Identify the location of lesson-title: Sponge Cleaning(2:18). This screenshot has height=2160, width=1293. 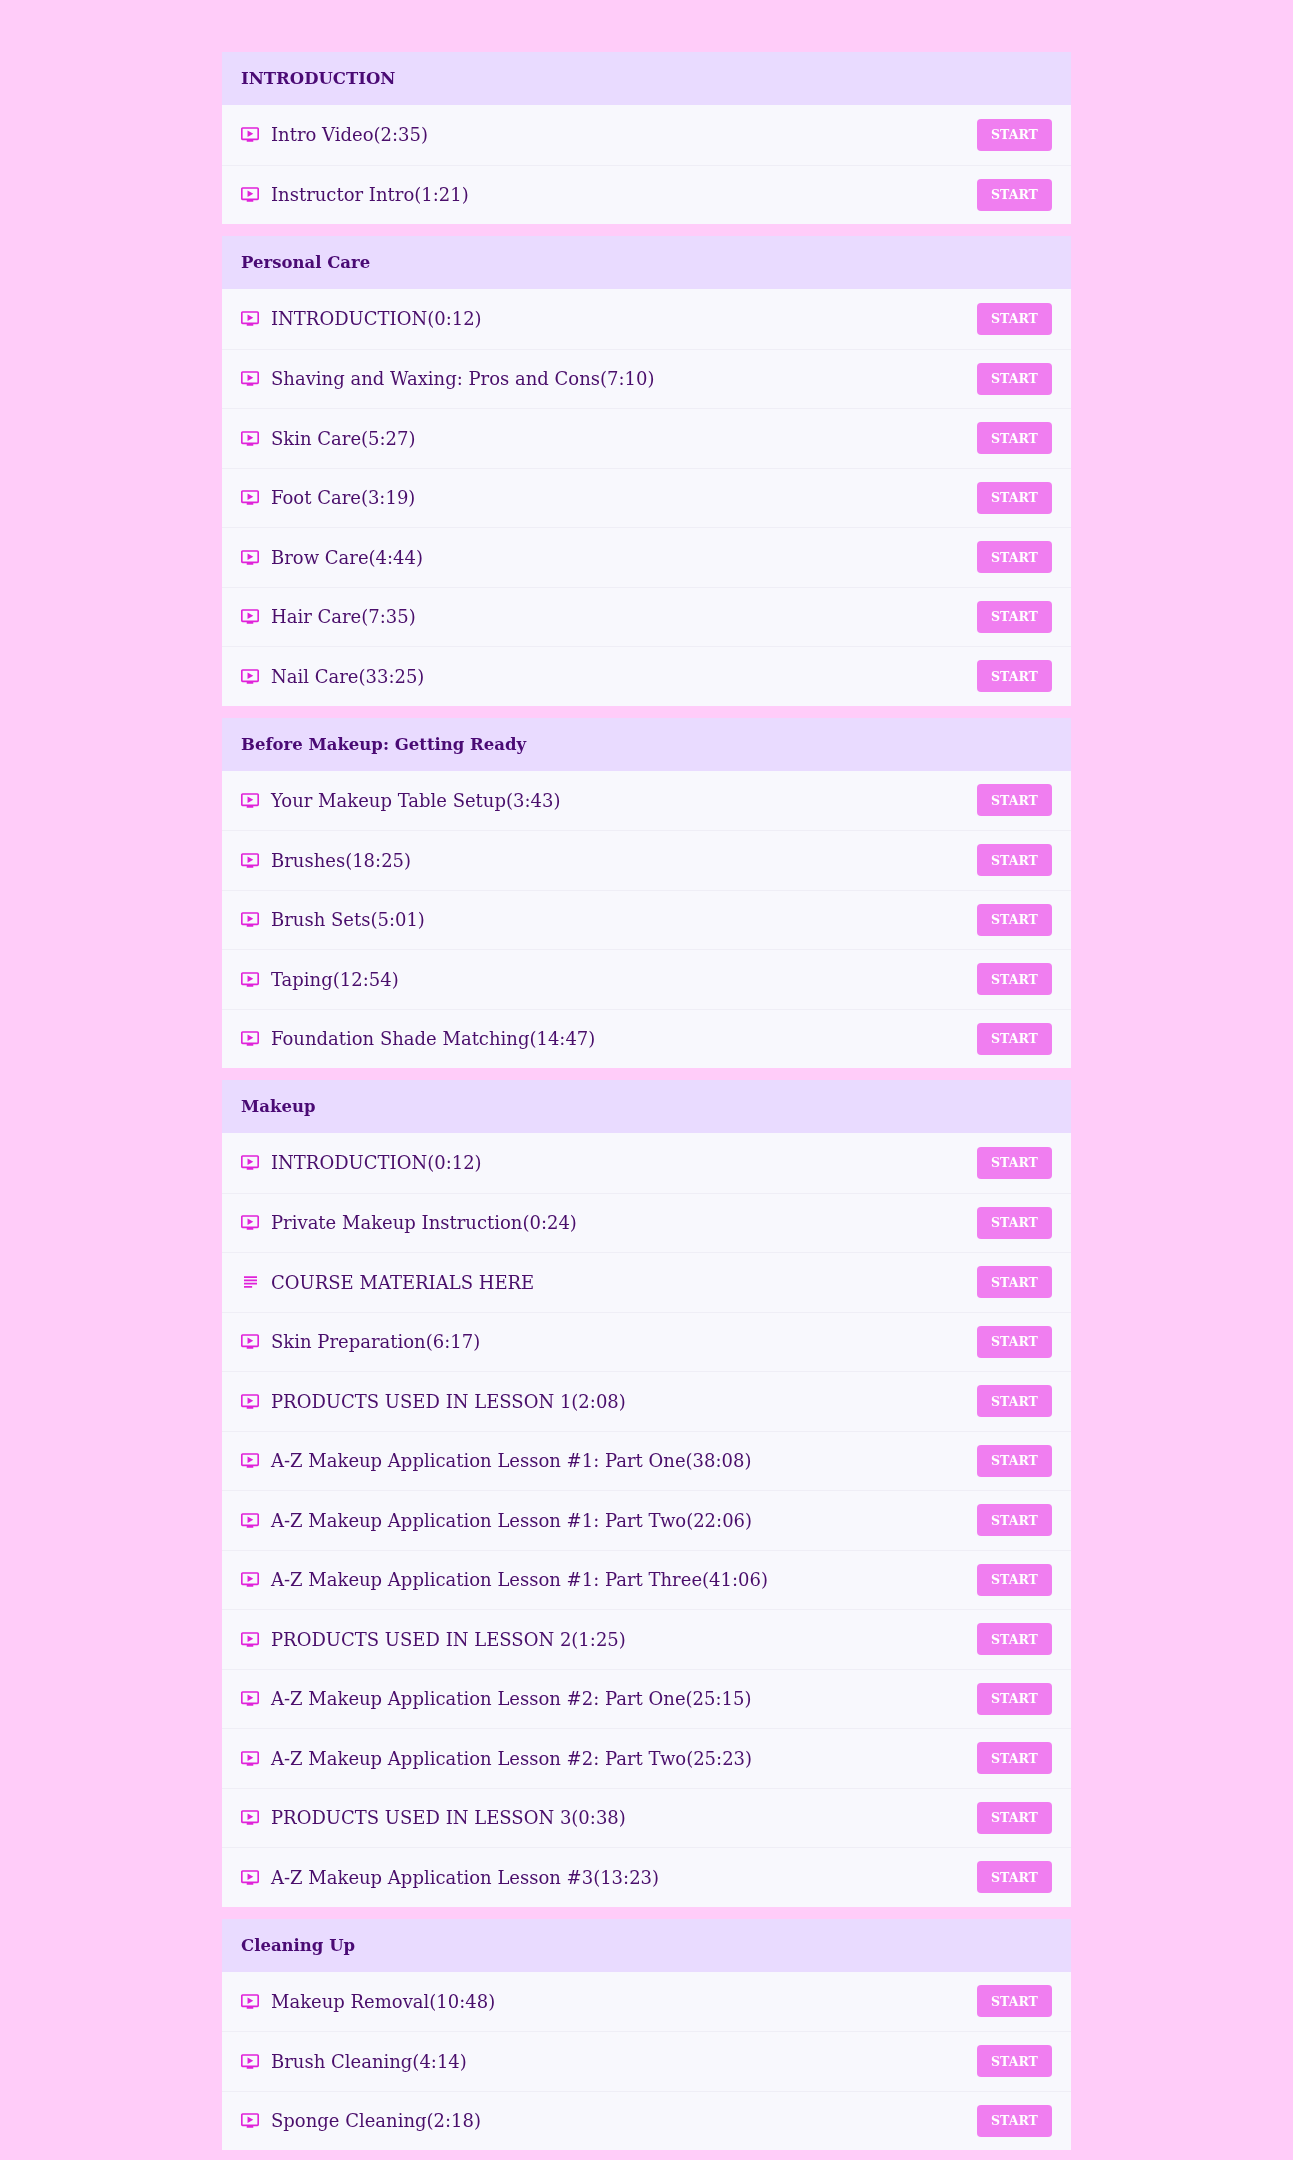
(377, 2121).